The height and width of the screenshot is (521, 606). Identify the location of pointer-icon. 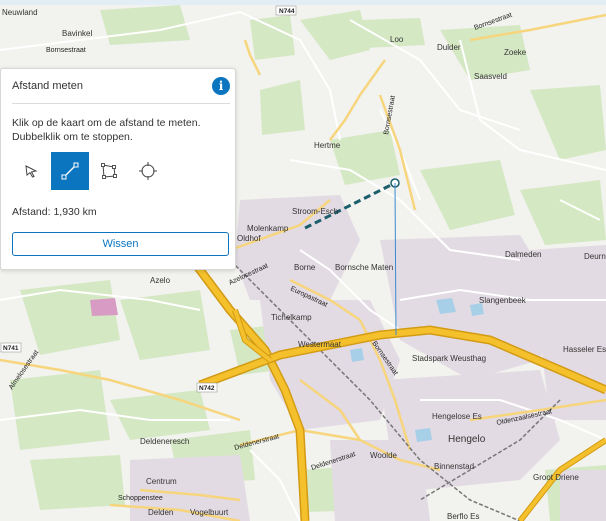
(31, 171).